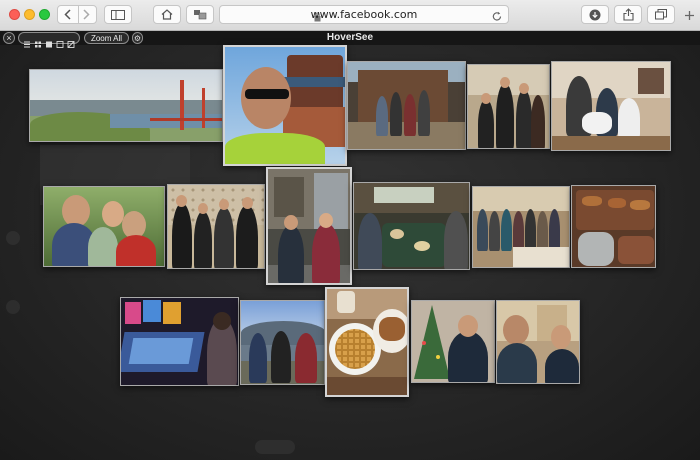 The width and height of the screenshot is (700, 460). What do you see at coordinates (453, 341) in the screenshot?
I see `photo-christmas-tree` at bounding box center [453, 341].